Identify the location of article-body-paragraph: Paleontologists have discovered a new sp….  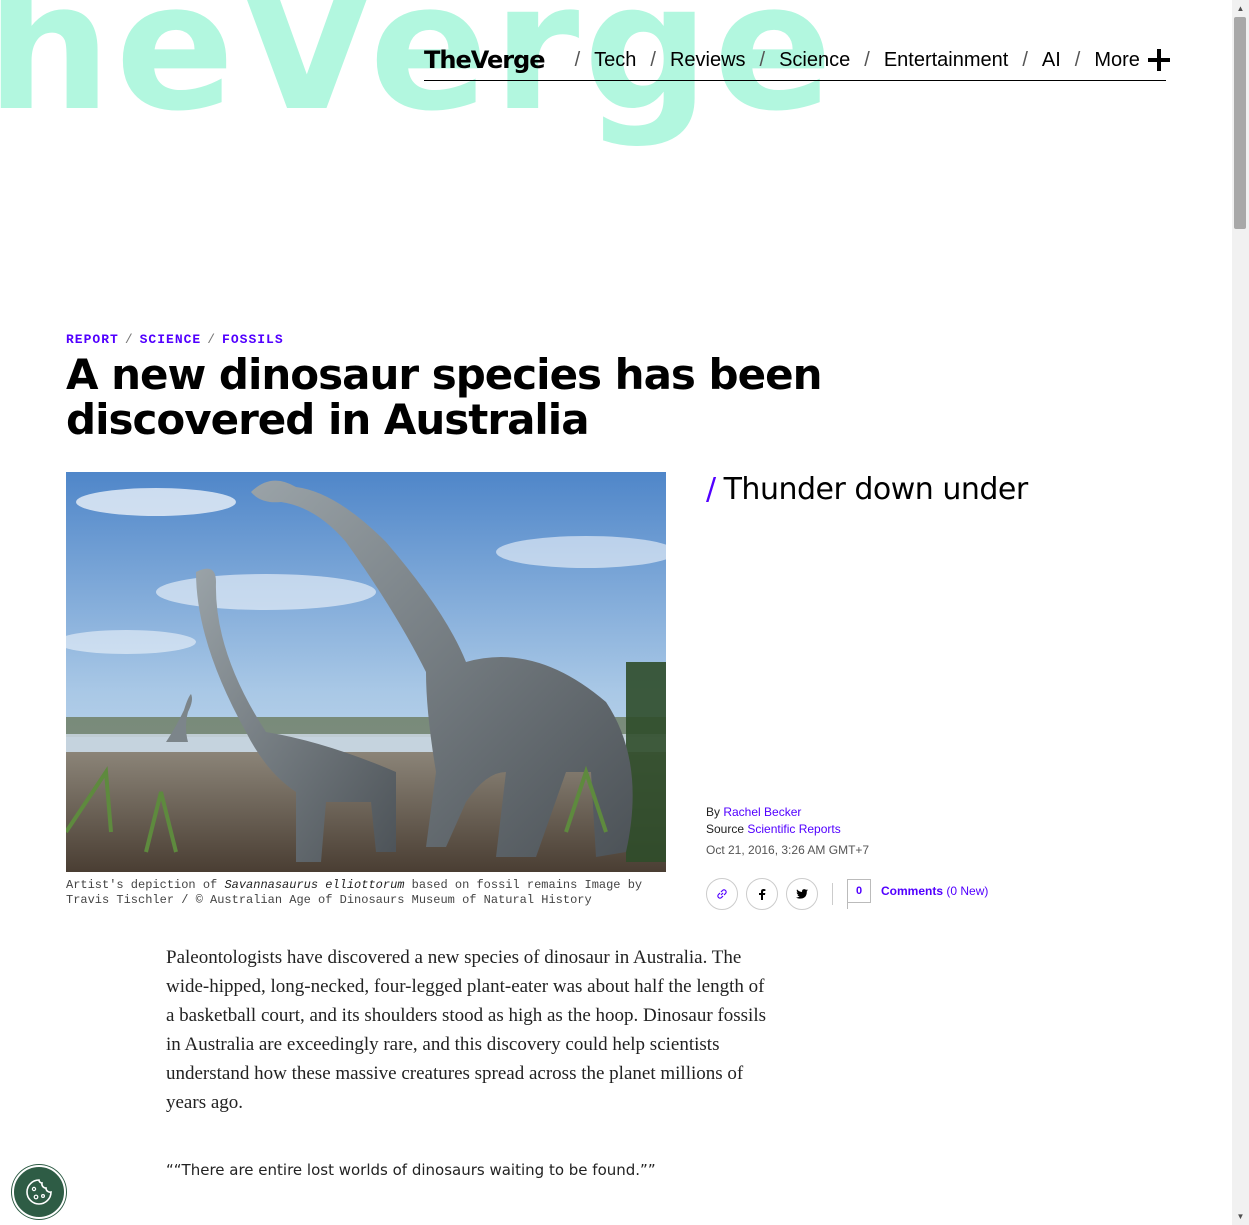
(466, 1030).